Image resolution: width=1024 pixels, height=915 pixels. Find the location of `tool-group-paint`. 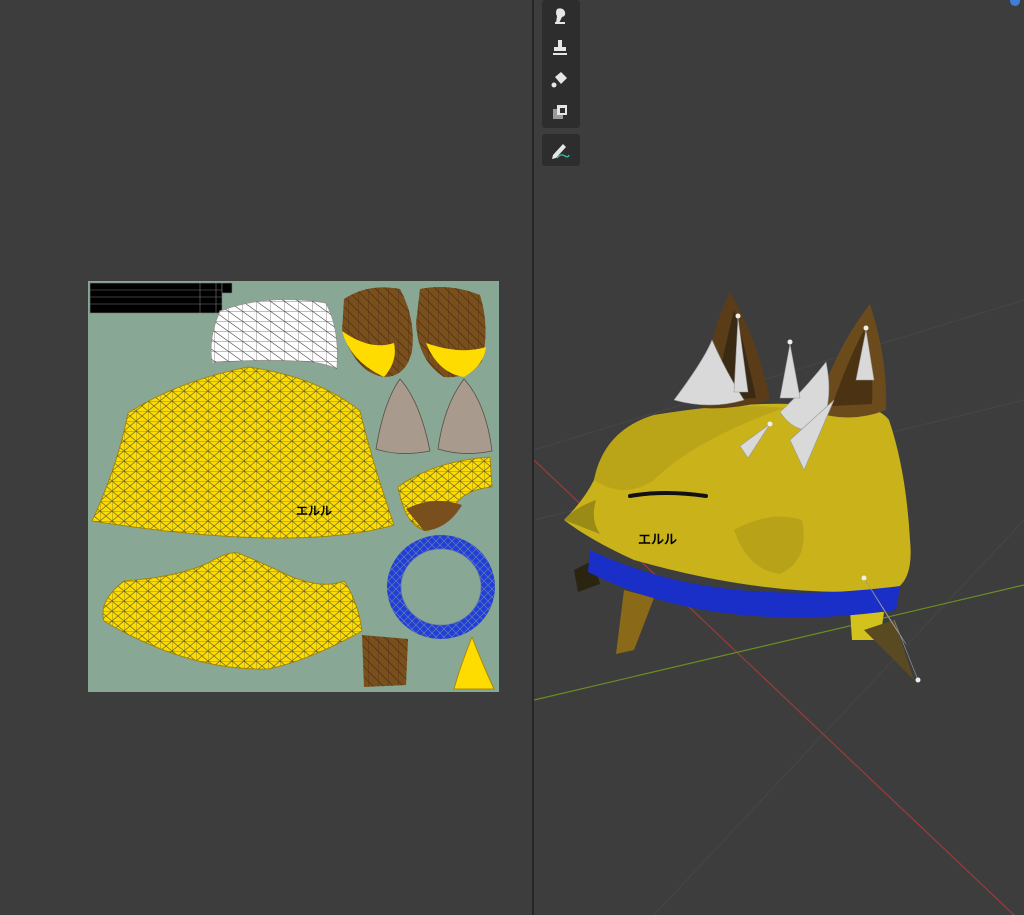

tool-group-paint is located at coordinates (561, 64).